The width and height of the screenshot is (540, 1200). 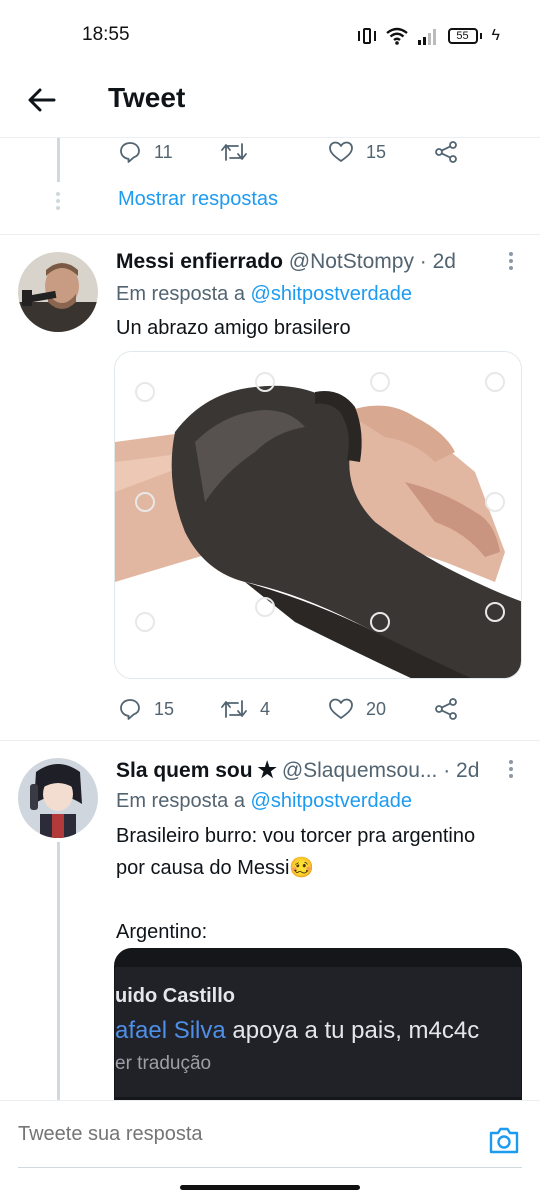 I want to click on author-name: Messi enfierrado, so click(x=199, y=261).